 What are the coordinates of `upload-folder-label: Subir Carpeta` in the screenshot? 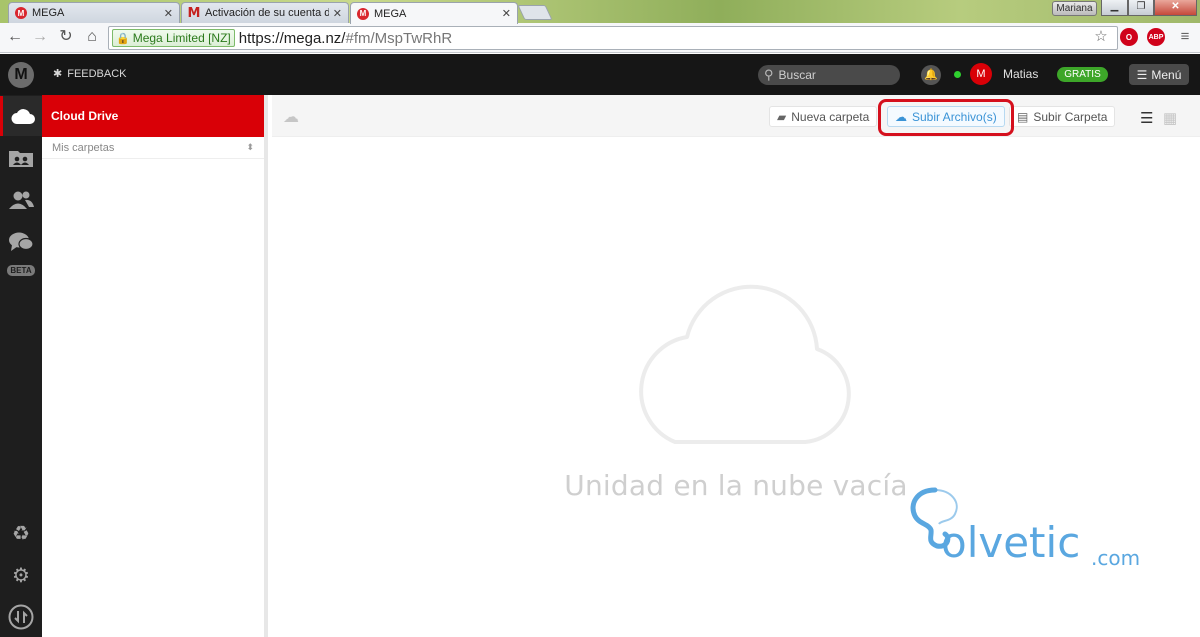 It's located at (1070, 116).